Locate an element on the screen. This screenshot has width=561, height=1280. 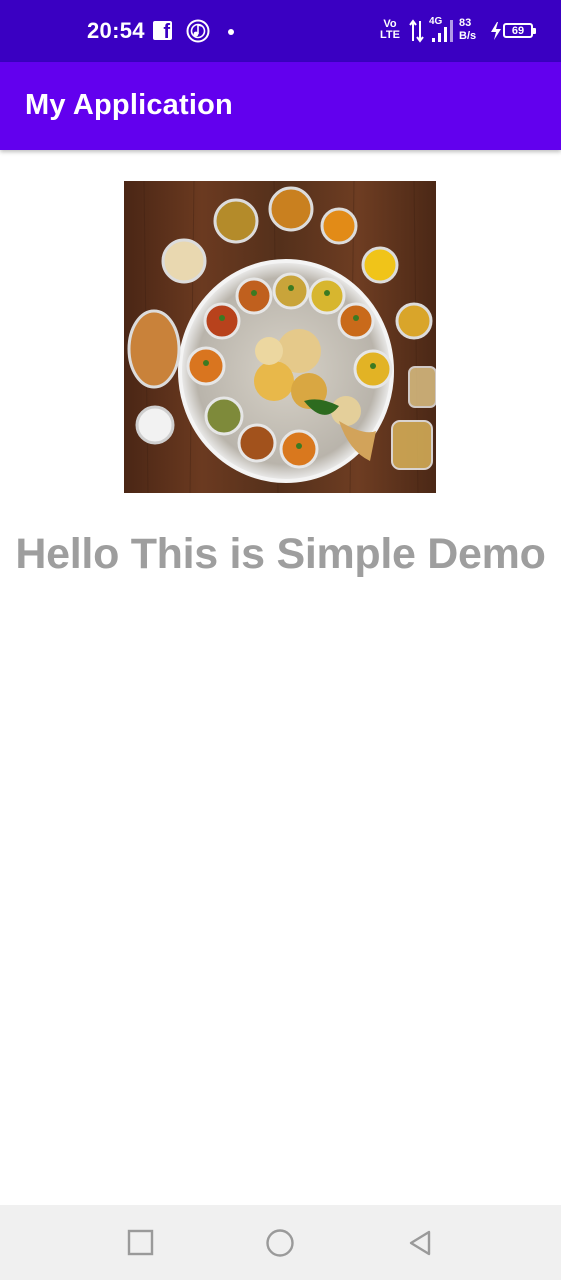
volte-icon: Vo LTE is located at coordinates (390, 30).